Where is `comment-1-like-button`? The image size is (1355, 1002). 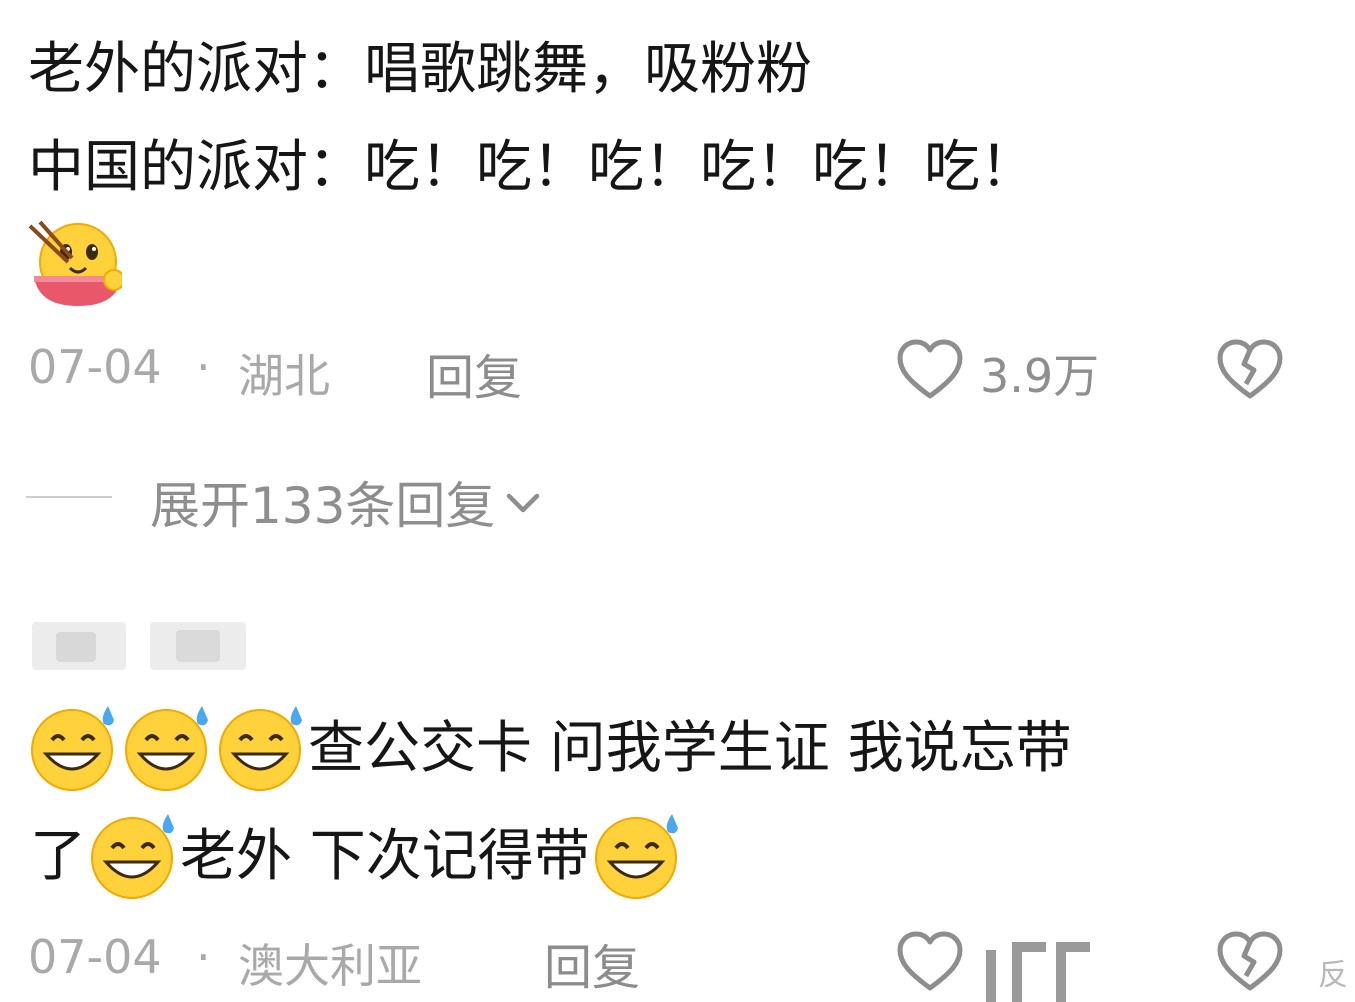 comment-1-like-button is located at coordinates (930, 372).